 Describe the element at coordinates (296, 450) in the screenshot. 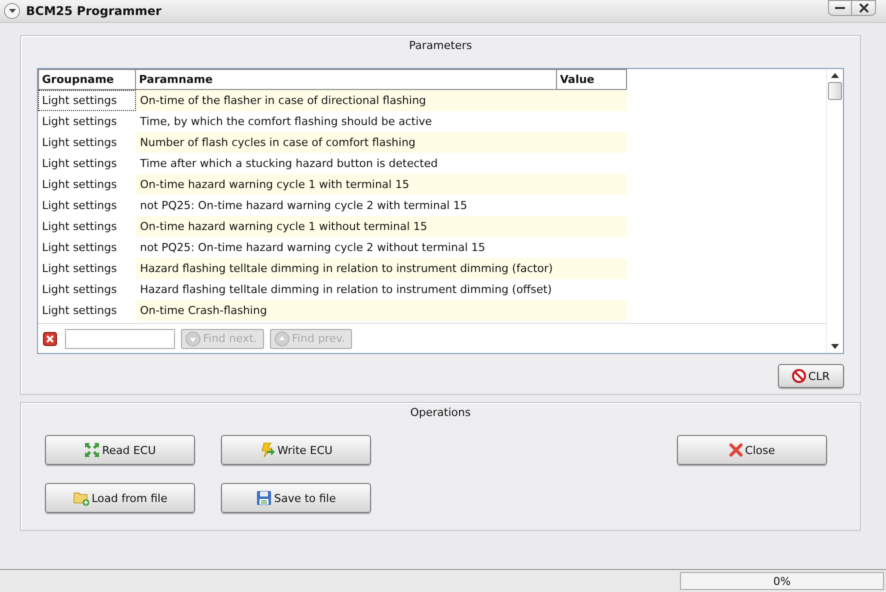

I see `write-button: Write ECU` at that location.